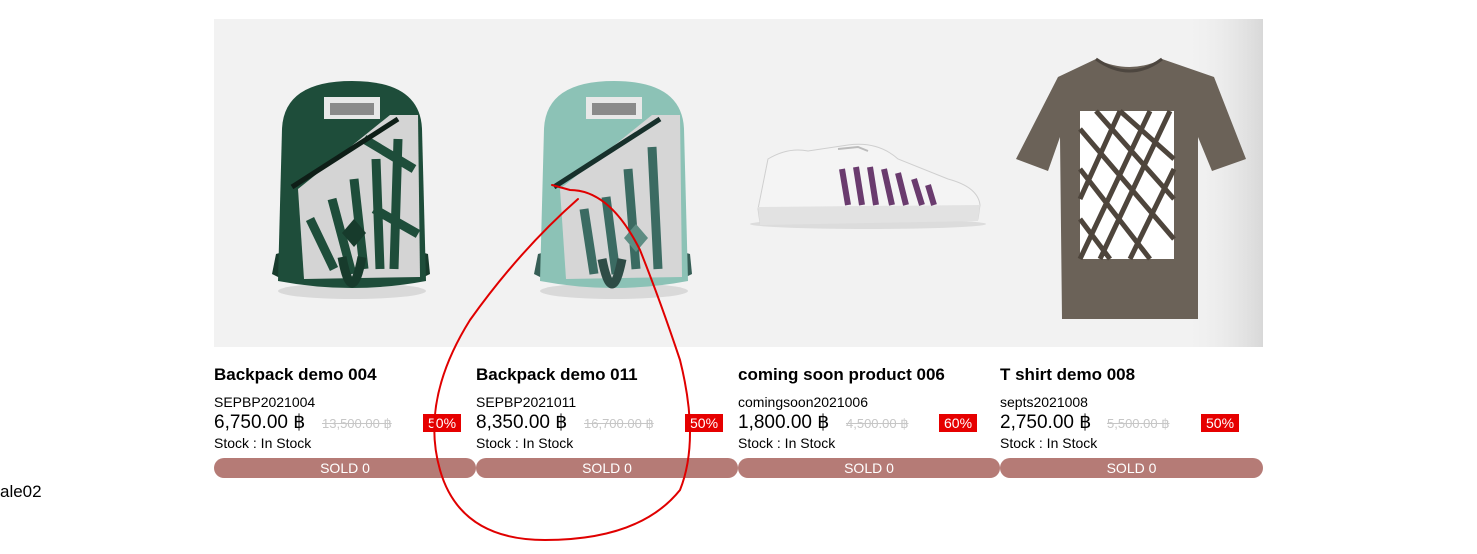 This screenshot has width=1477, height=554. Describe the element at coordinates (877, 423) in the screenshot. I see `product-old-price: 4,500.00 ฿` at that location.